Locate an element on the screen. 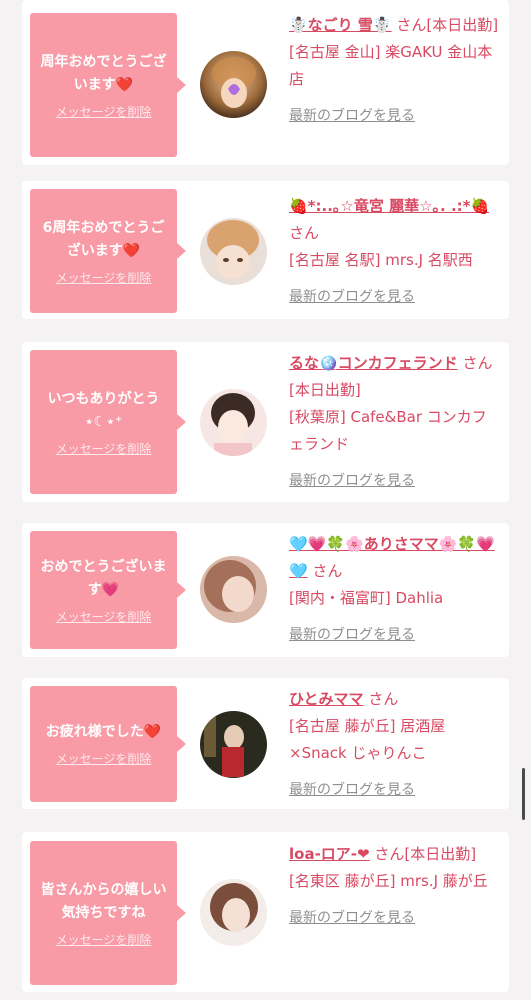 This screenshot has width=531, height=1000. scrollbar is located at coordinates (523, 794).